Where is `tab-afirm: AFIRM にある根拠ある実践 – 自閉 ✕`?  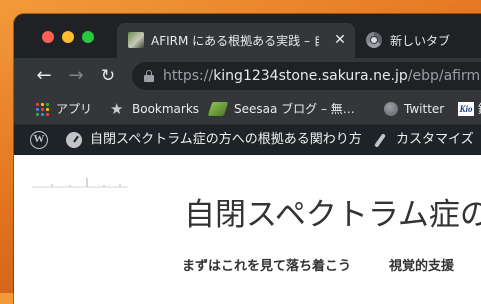 tab-afirm: AFIRM にある根拠ある実践 – 自閉 ✕ is located at coordinates (236, 40).